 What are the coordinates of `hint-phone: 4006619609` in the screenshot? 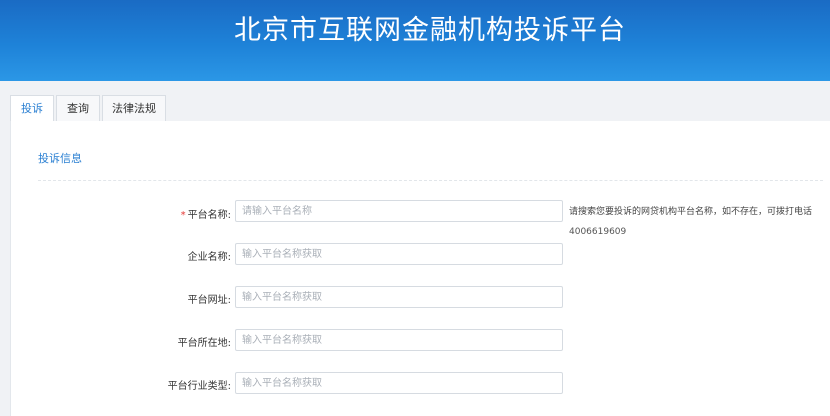 It's located at (598, 232).